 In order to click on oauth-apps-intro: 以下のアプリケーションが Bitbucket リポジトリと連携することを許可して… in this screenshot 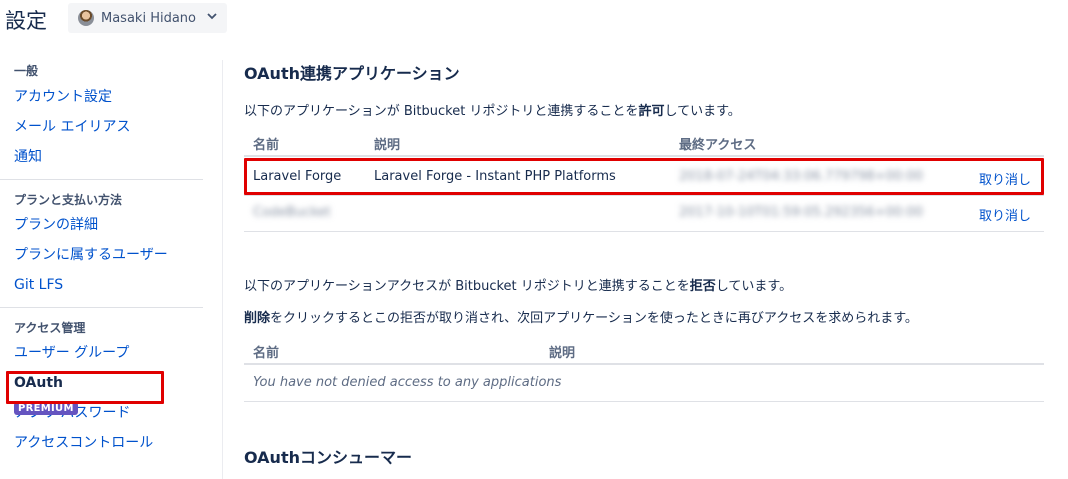, I will do `click(492, 111)`.